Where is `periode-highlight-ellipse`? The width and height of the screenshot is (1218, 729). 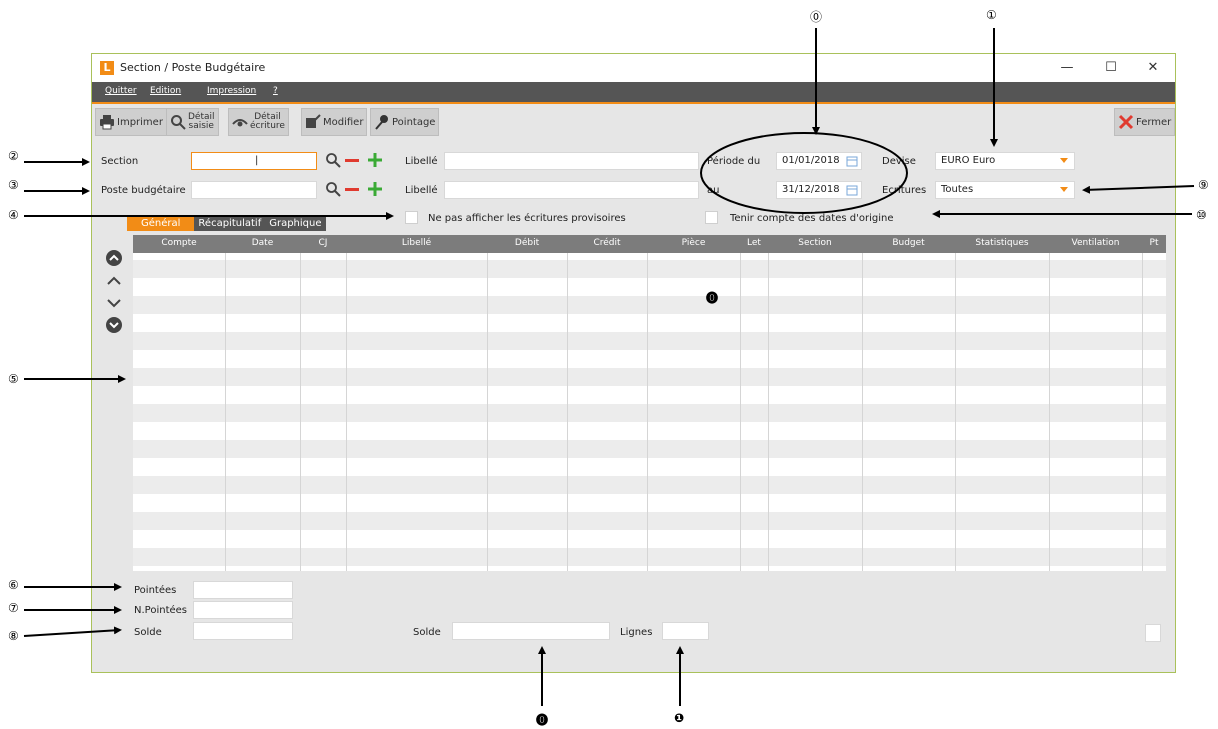 periode-highlight-ellipse is located at coordinates (804, 173).